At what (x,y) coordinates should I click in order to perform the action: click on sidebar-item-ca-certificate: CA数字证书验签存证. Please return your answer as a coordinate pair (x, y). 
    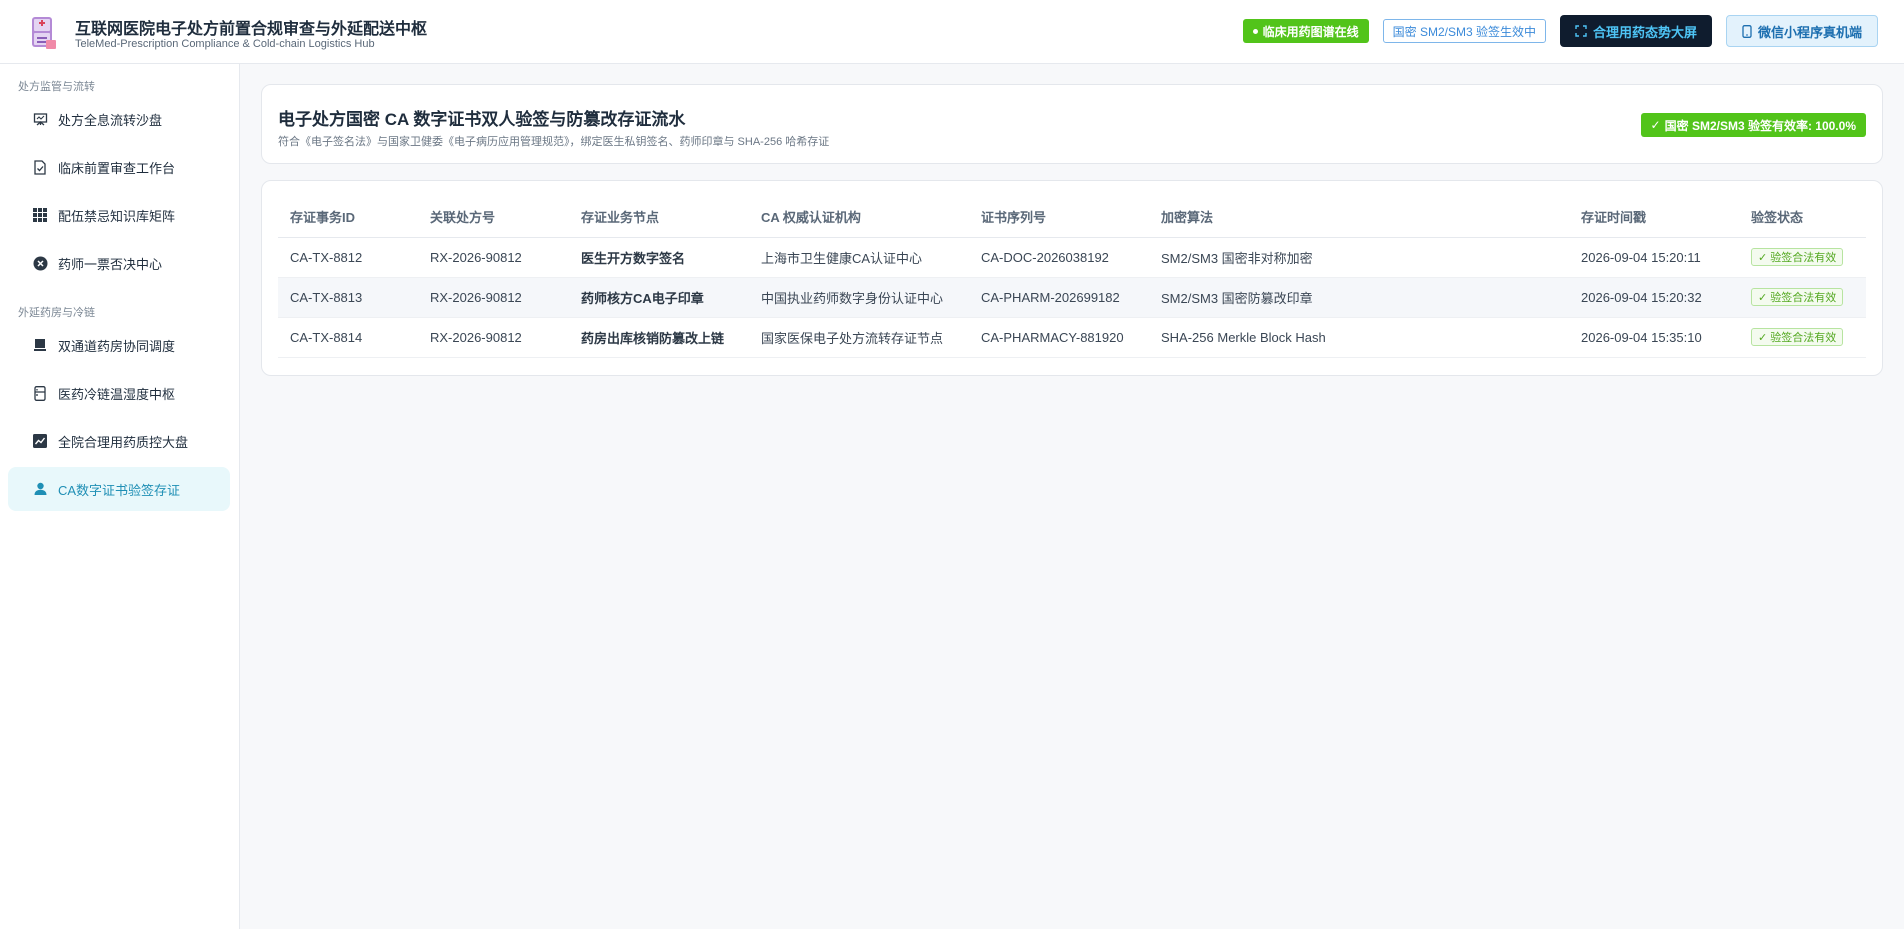
    Looking at the image, I should click on (119, 489).